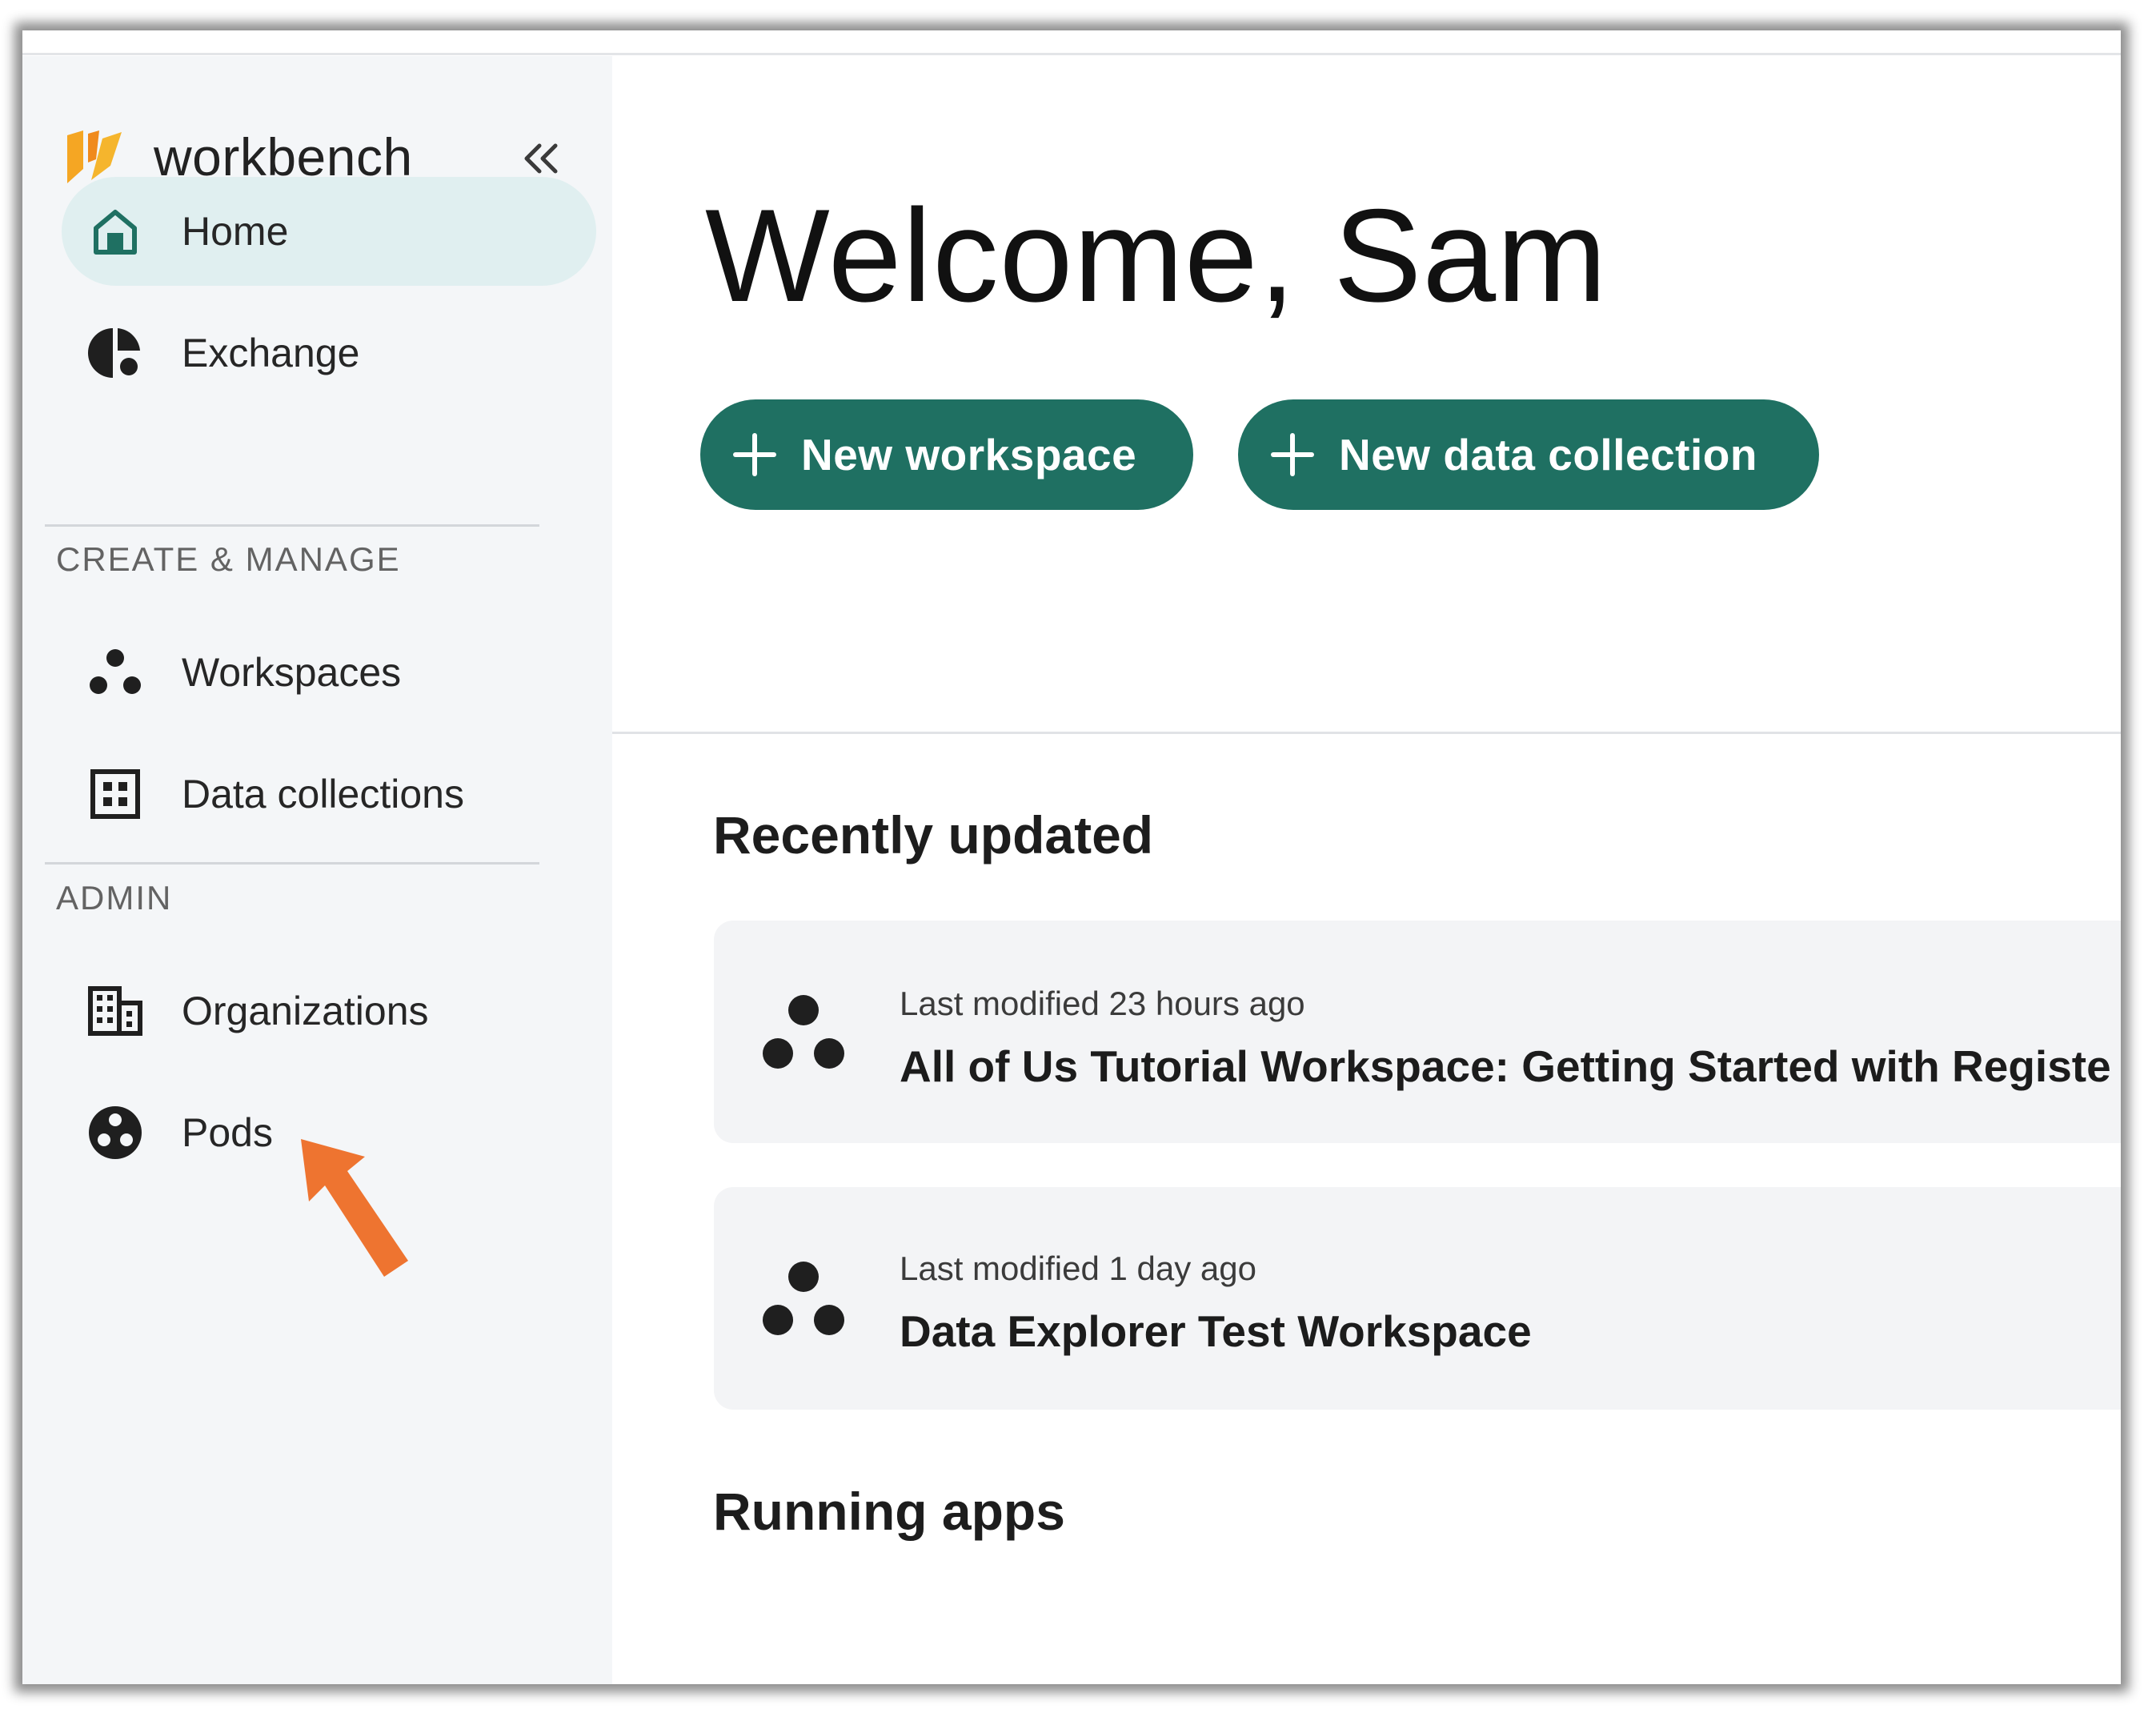 This screenshot has width=2156, height=1713. Describe the element at coordinates (1071, 54) in the screenshot. I see `top-border` at that location.